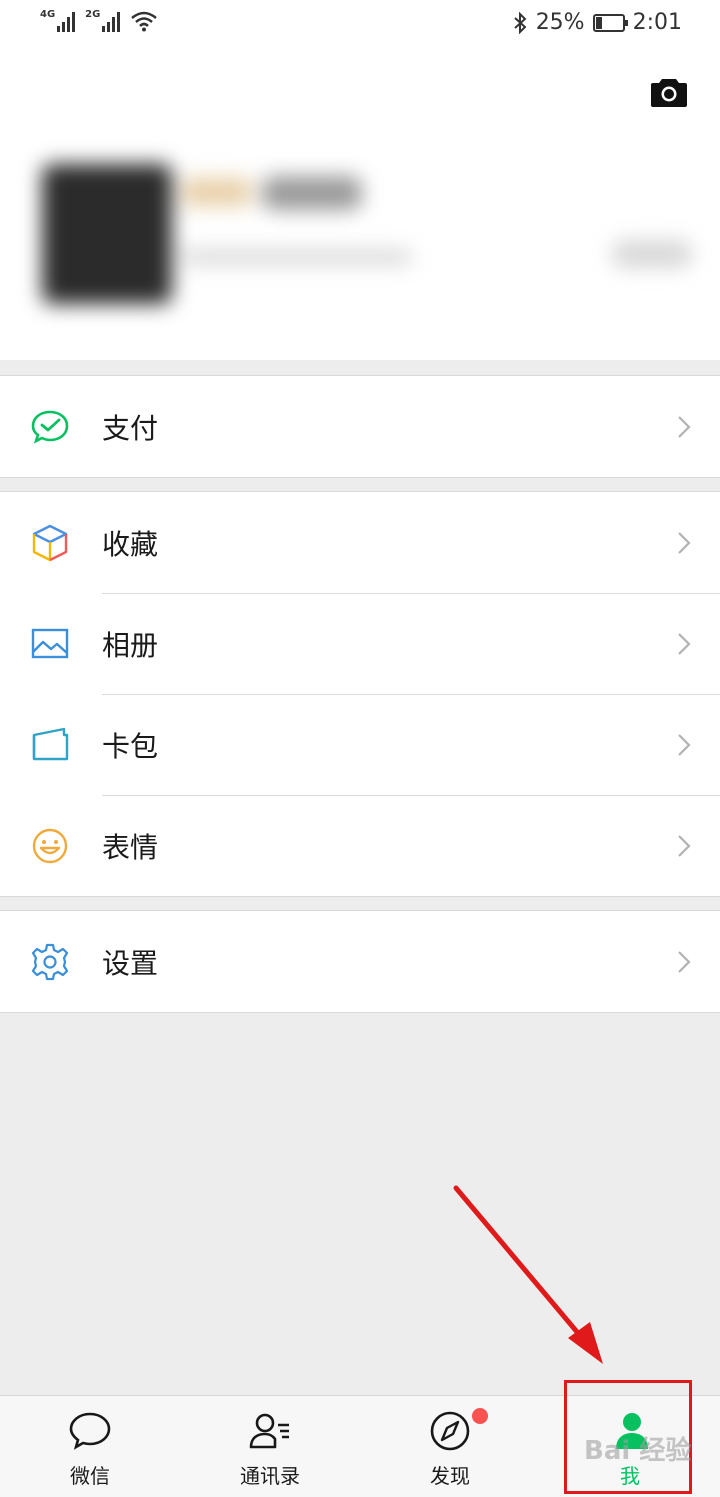 The height and width of the screenshot is (1497, 720). What do you see at coordinates (638, 1451) in the screenshot?
I see `watermark-text: Bai 经验` at bounding box center [638, 1451].